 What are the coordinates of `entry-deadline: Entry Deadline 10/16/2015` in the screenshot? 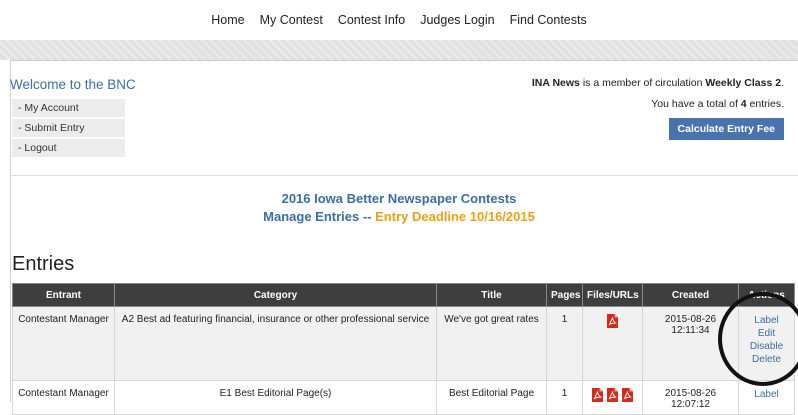 It's located at (455, 216).